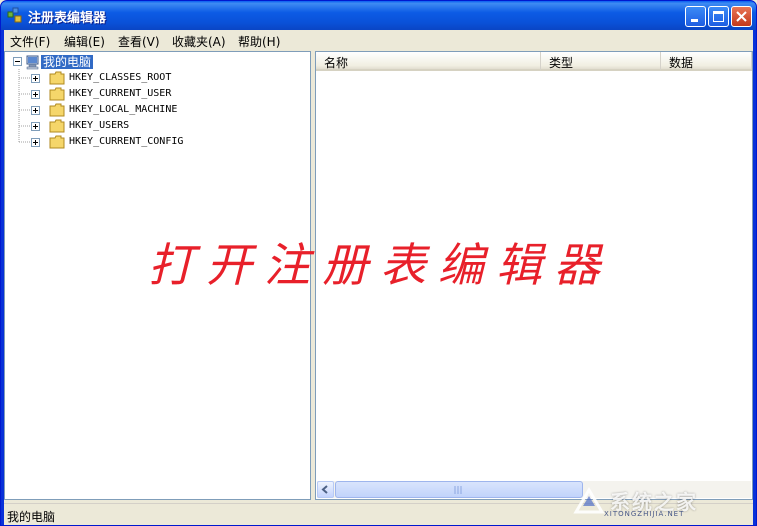  I want to click on tree-item-hkcu: HKEY_CURRENT_USER, so click(155, 94).